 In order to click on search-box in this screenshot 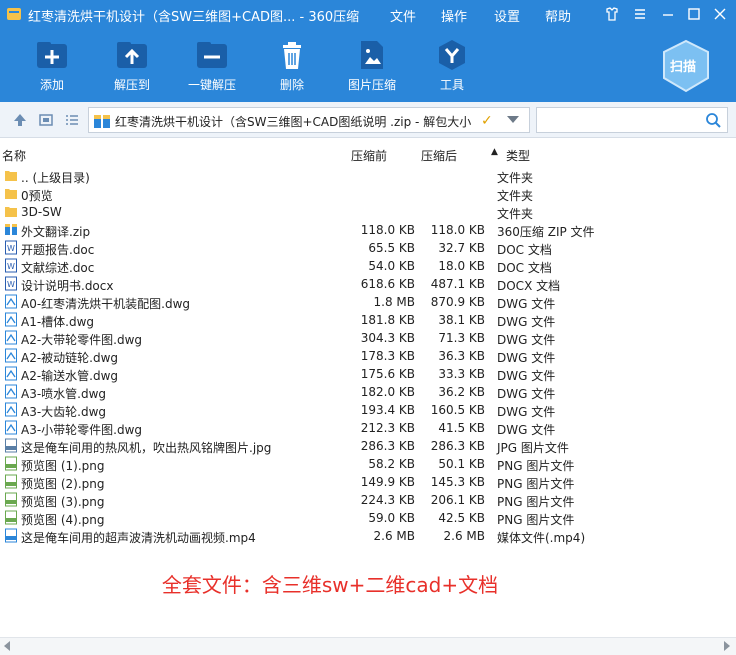, I will do `click(632, 120)`.